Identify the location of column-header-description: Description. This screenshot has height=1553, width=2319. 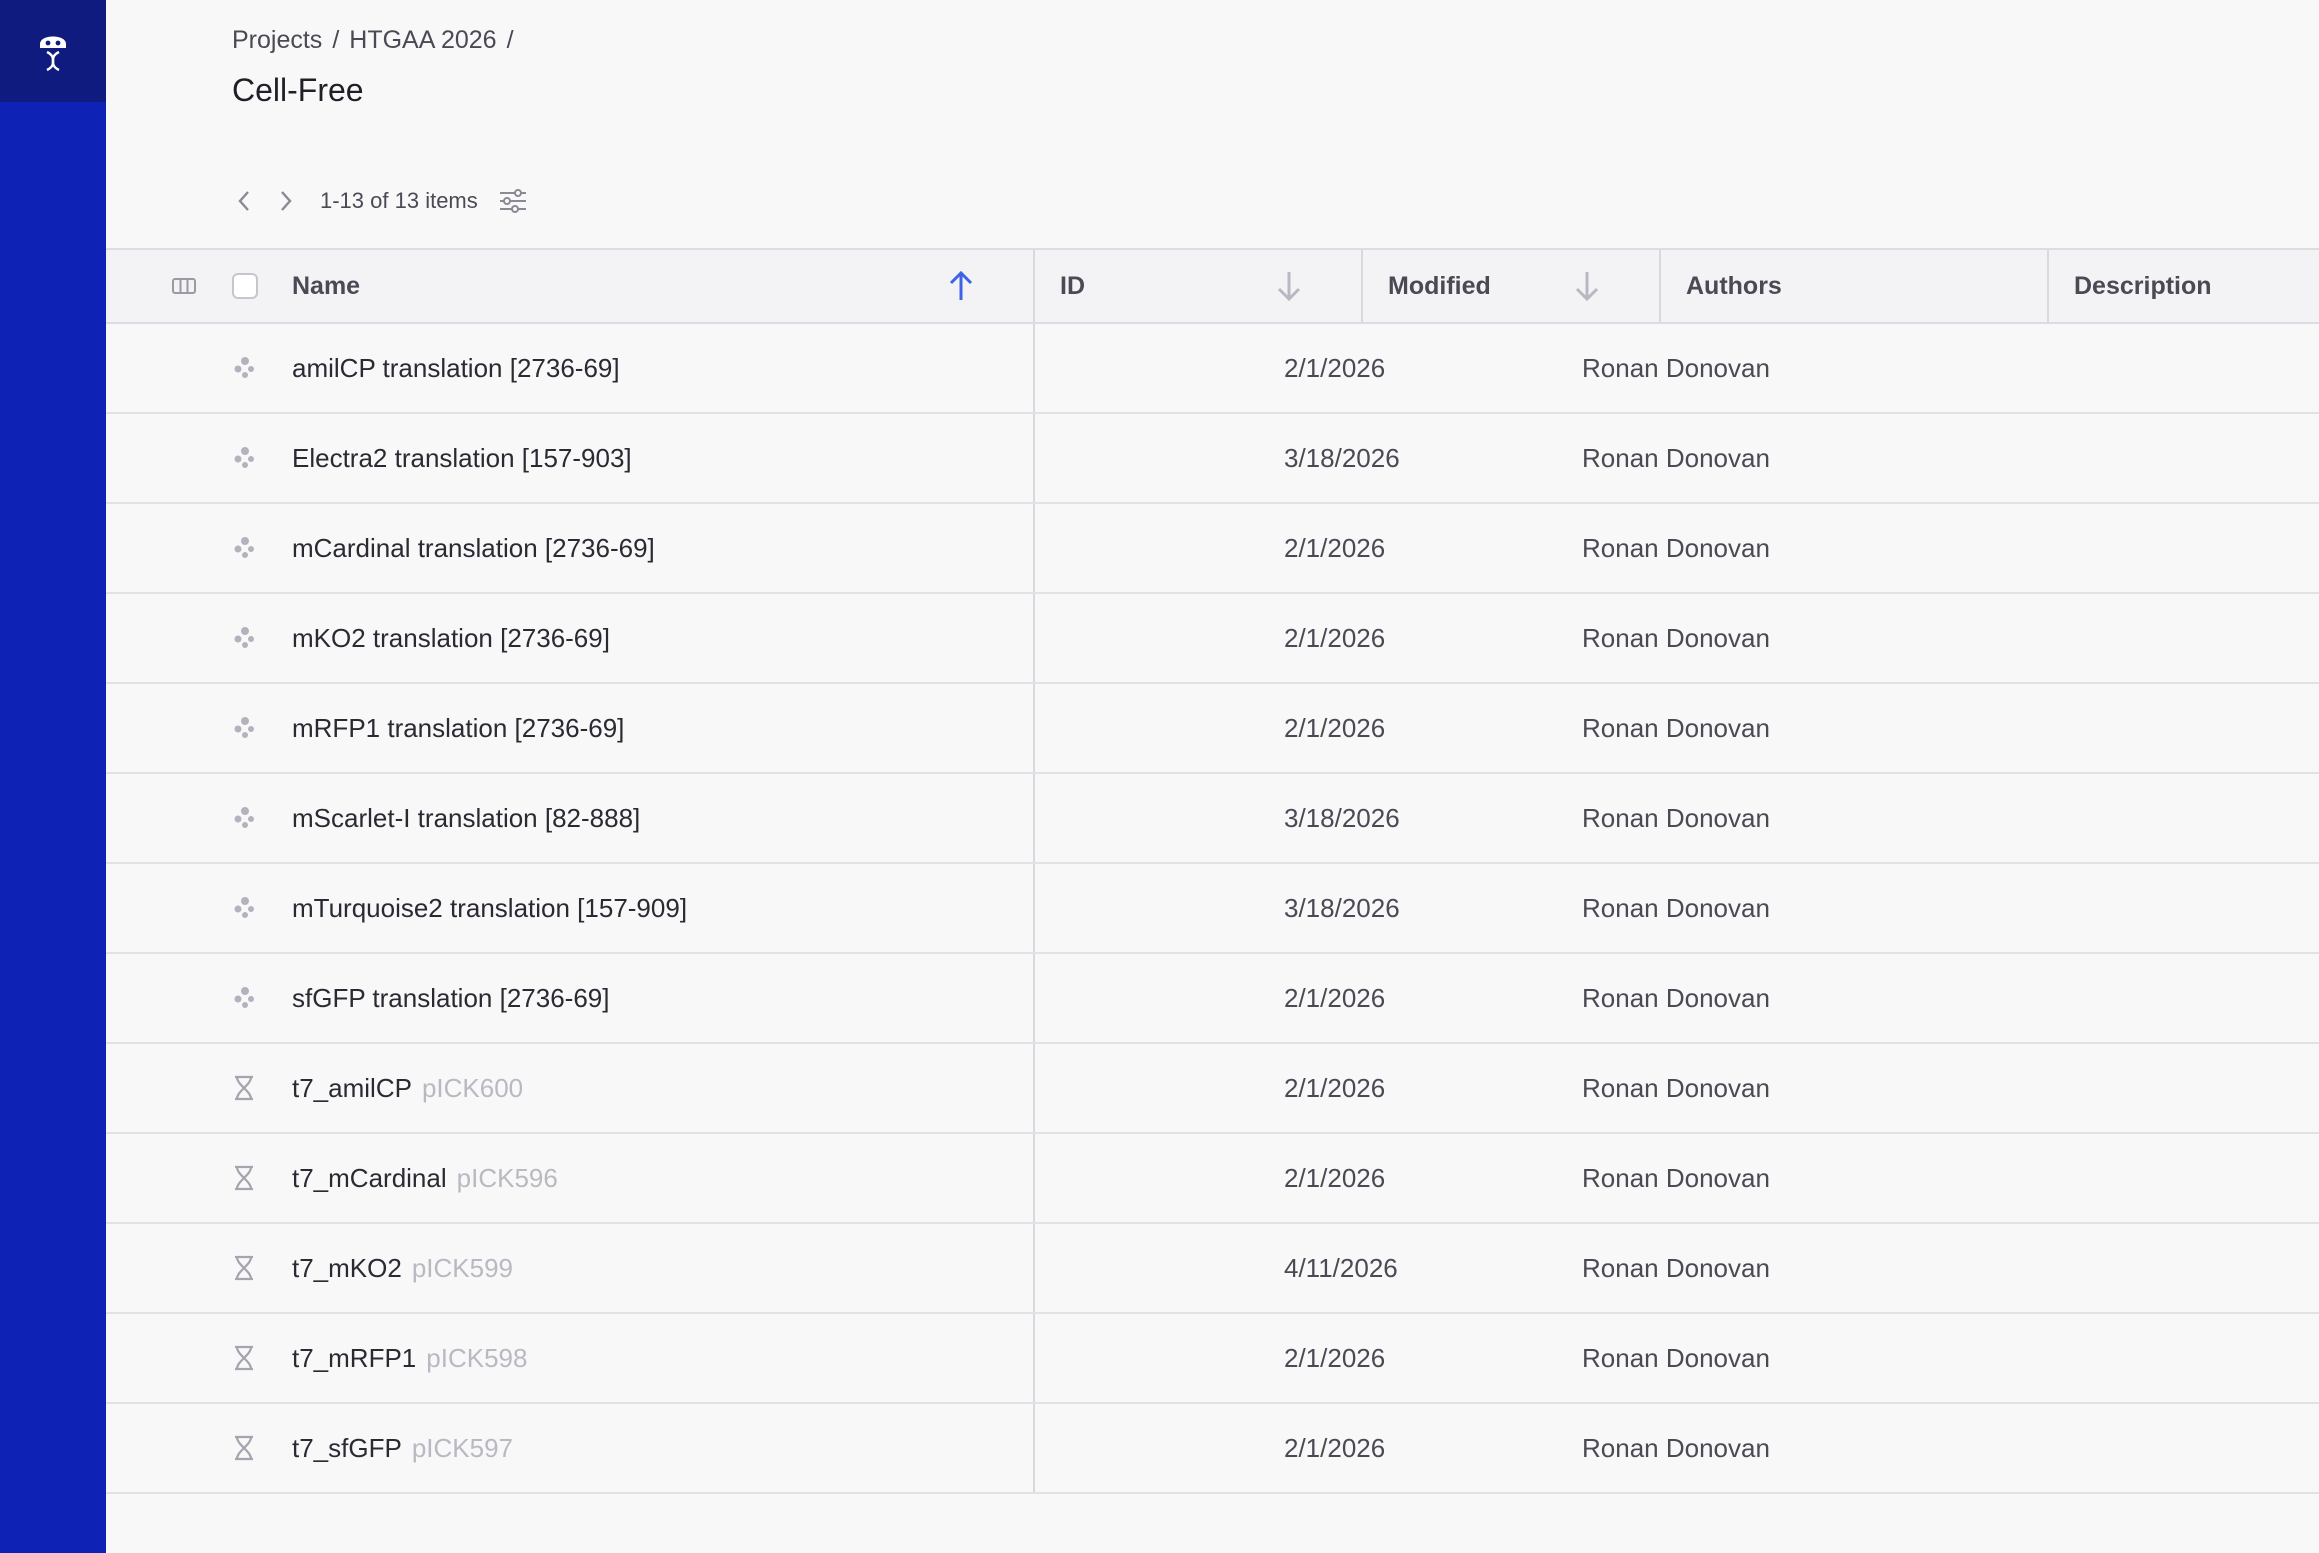
(2183, 286).